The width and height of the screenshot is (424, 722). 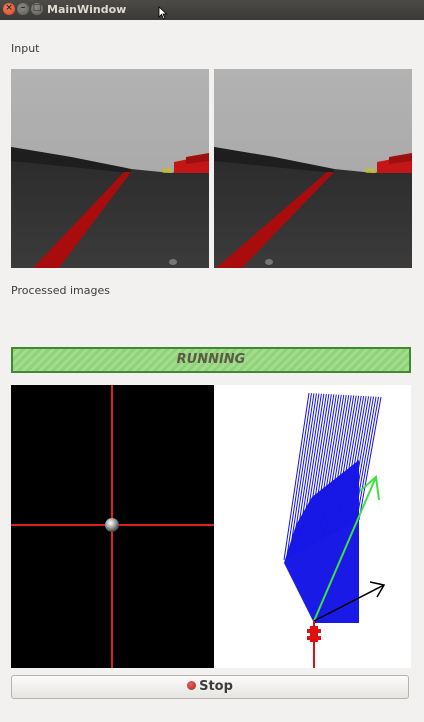 I want to click on window-title: MainWindow, so click(x=87, y=9).